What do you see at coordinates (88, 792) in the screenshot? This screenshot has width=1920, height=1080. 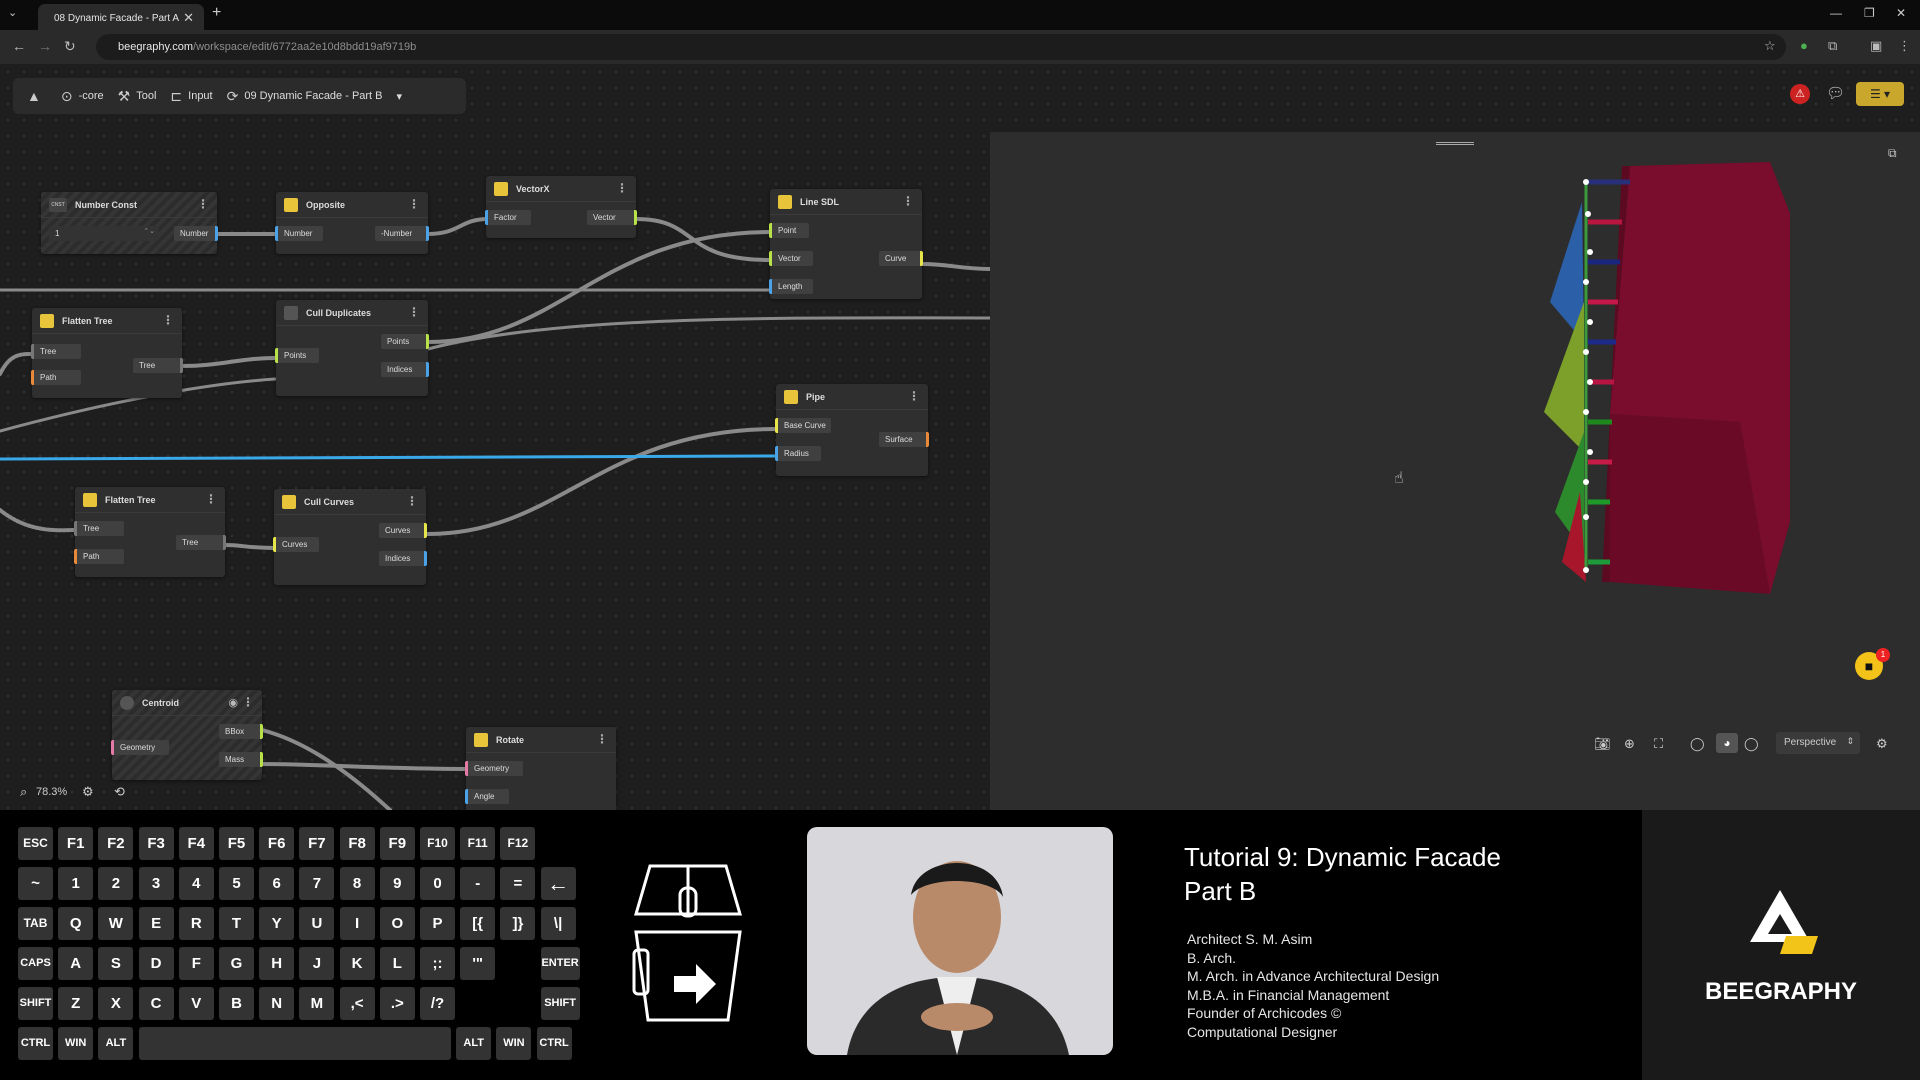 I see `canvas-settings-icon: ⚙` at bounding box center [88, 792].